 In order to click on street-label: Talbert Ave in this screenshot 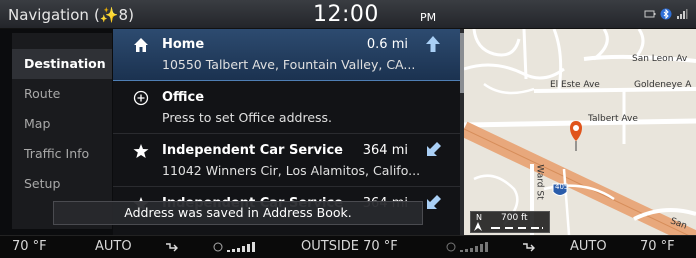, I will do `click(613, 119)`.